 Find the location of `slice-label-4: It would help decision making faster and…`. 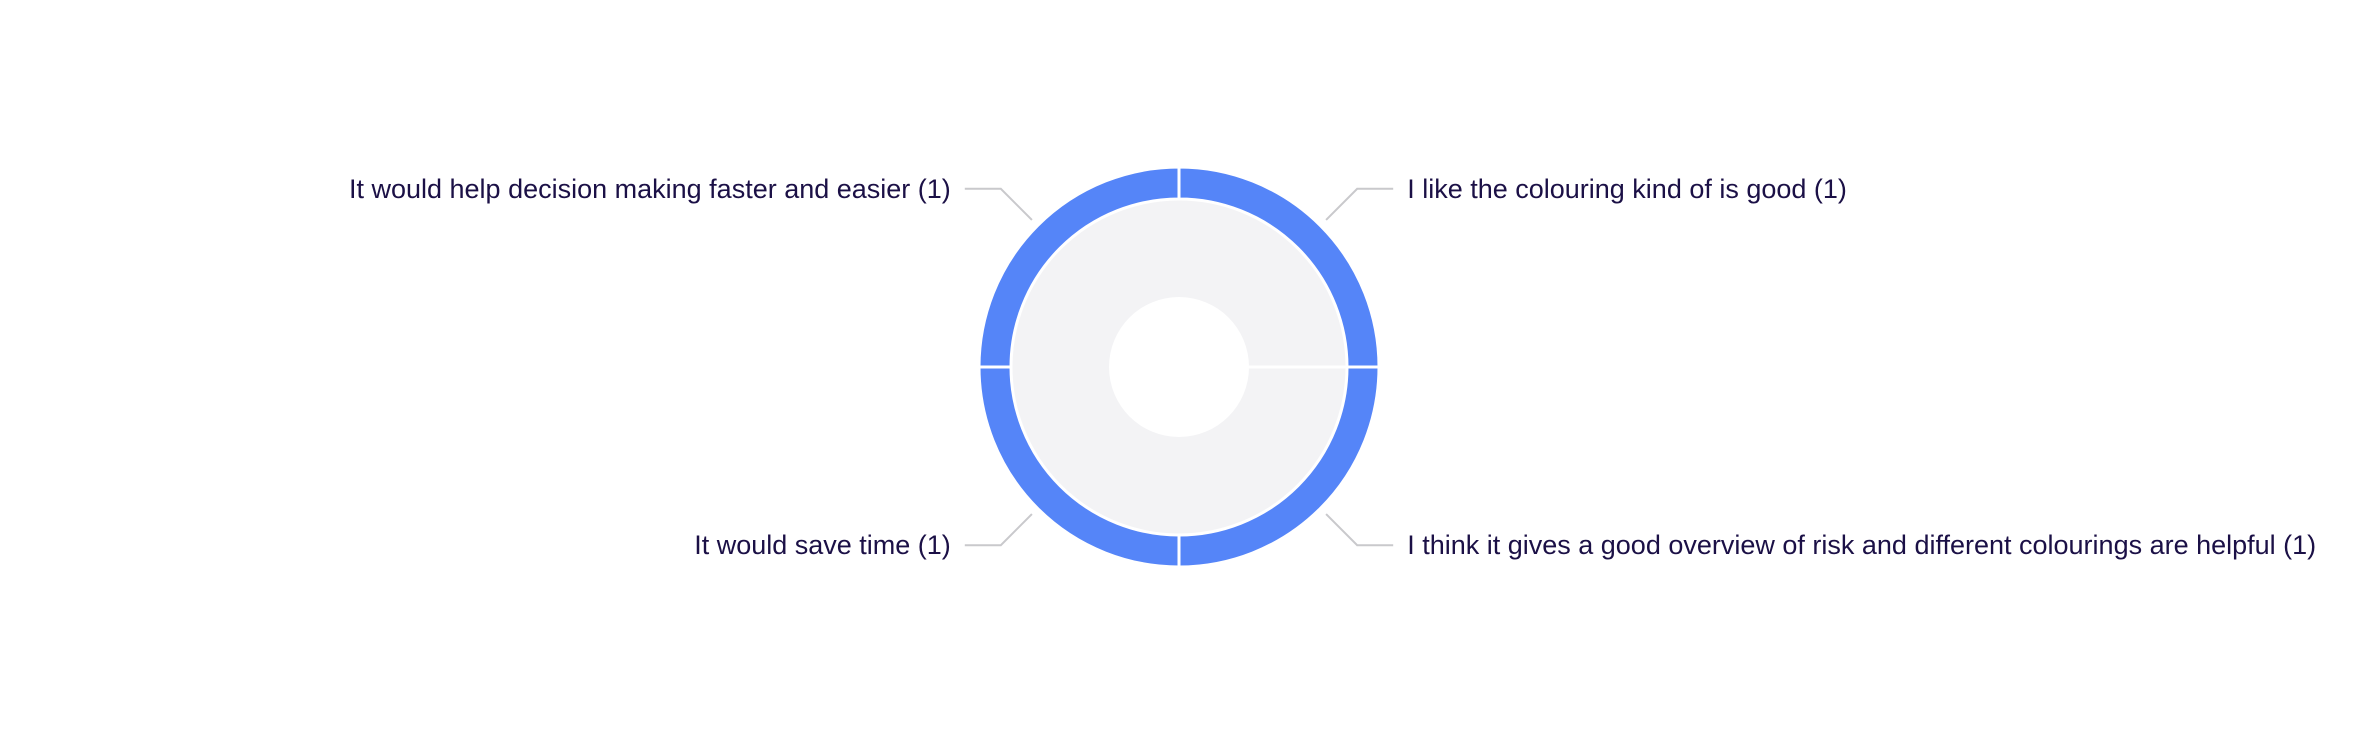

slice-label-4: It would help decision making faster and… is located at coordinates (650, 189).